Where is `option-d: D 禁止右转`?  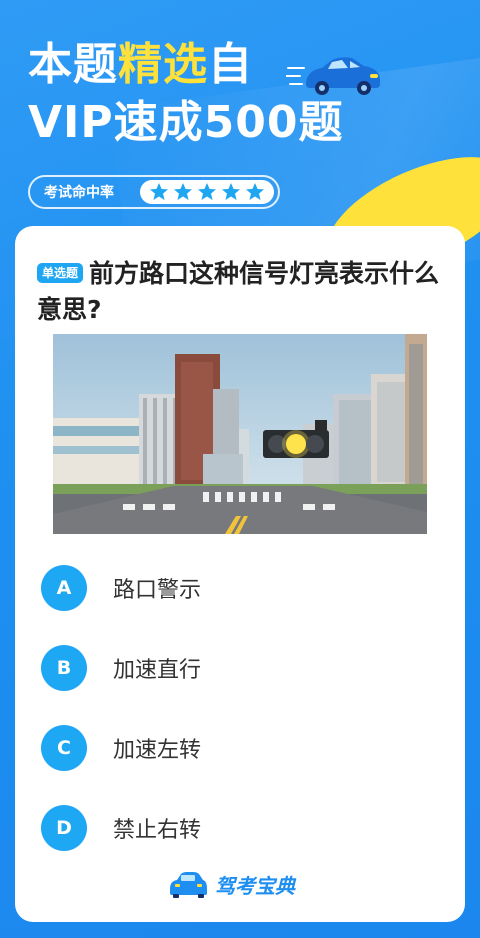
option-d: D 禁止右转 is located at coordinates (241, 828).